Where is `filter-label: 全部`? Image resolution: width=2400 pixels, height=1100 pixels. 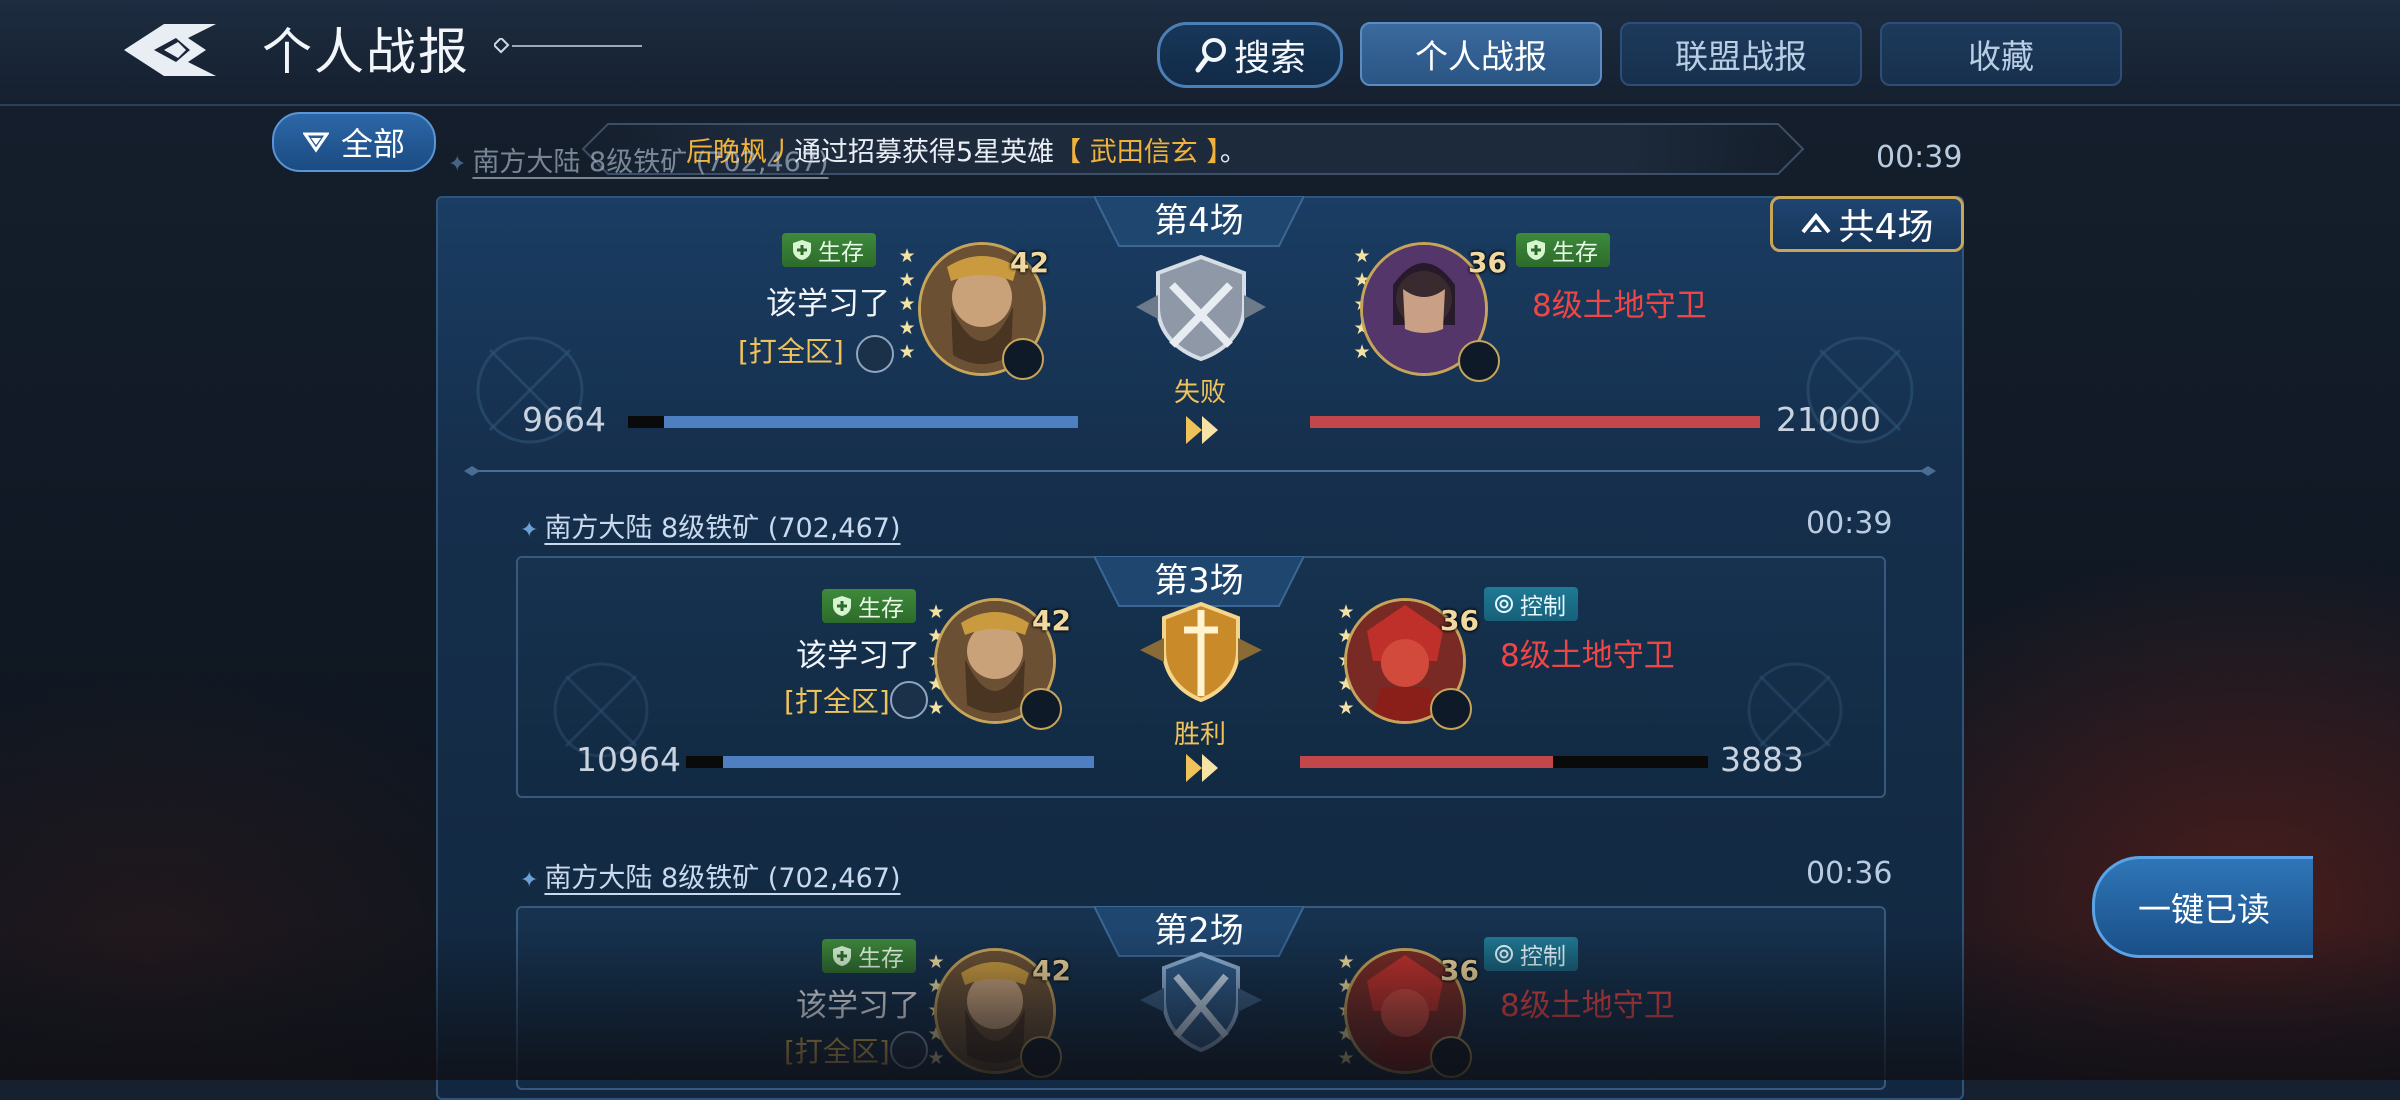
filter-label: 全部 is located at coordinates (372, 144).